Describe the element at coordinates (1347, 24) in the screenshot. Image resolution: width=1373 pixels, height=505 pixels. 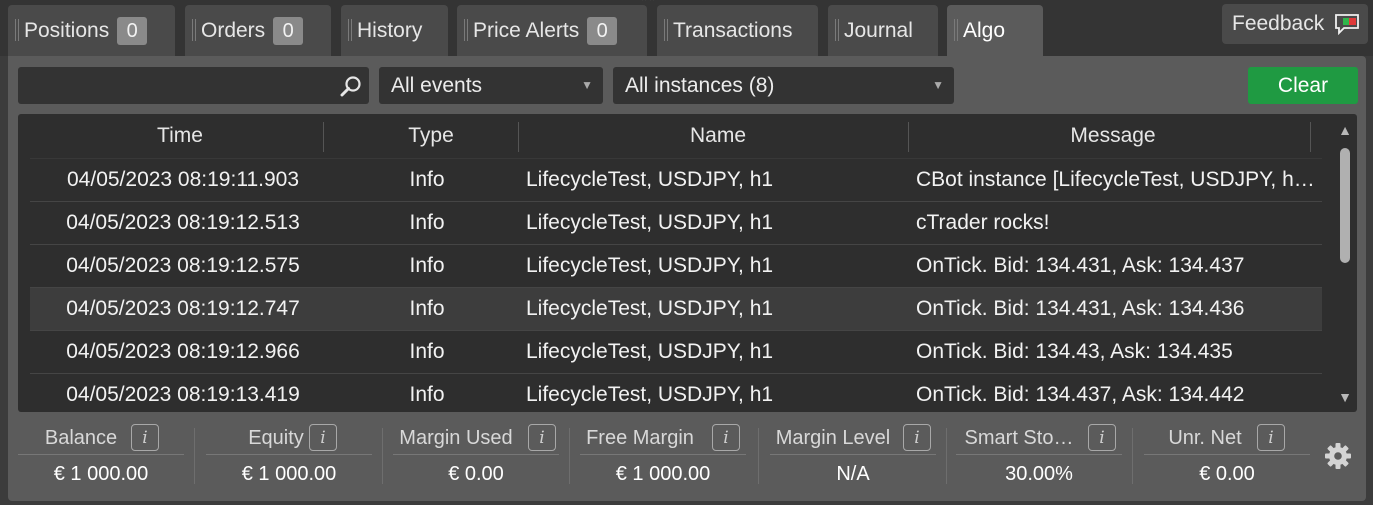
I see `feedback-icon` at that location.